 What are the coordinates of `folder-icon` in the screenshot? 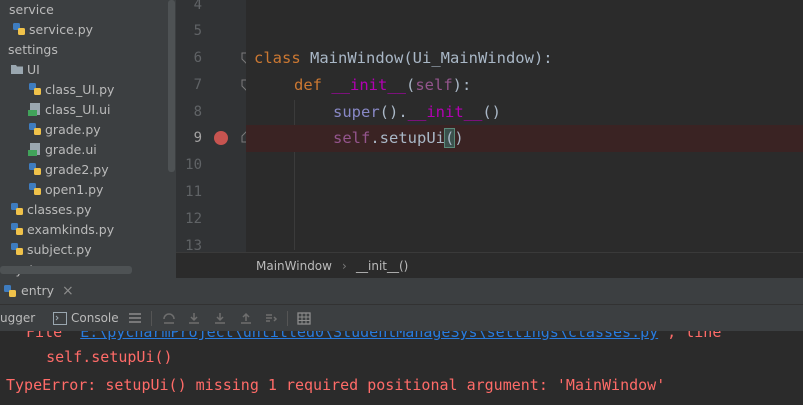 It's located at (17, 69).